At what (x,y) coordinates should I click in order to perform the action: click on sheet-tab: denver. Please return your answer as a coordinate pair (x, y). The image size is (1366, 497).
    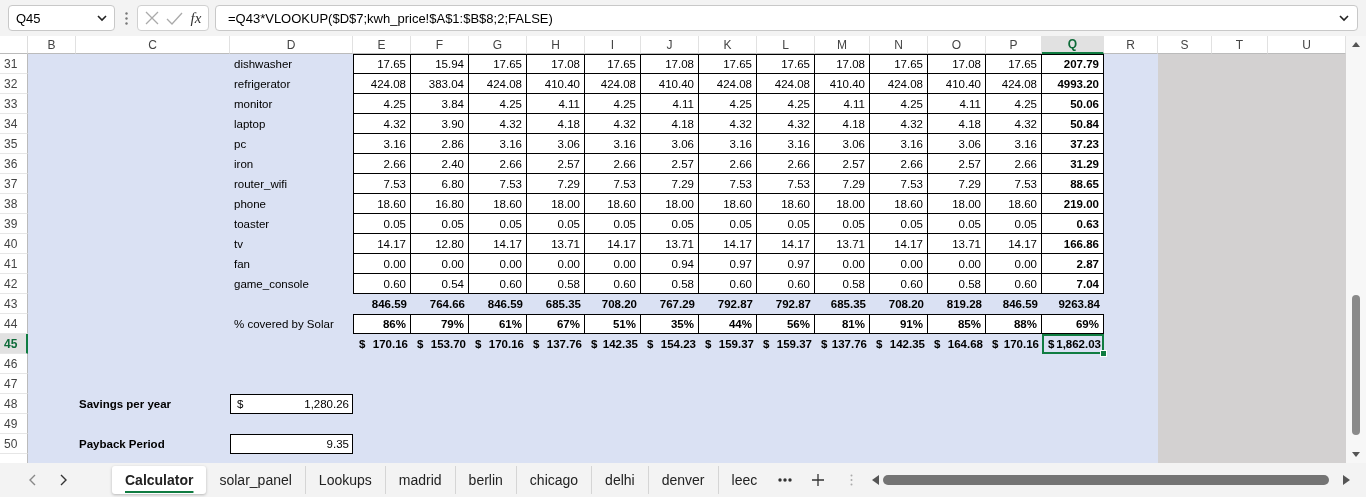
    Looking at the image, I should click on (682, 480).